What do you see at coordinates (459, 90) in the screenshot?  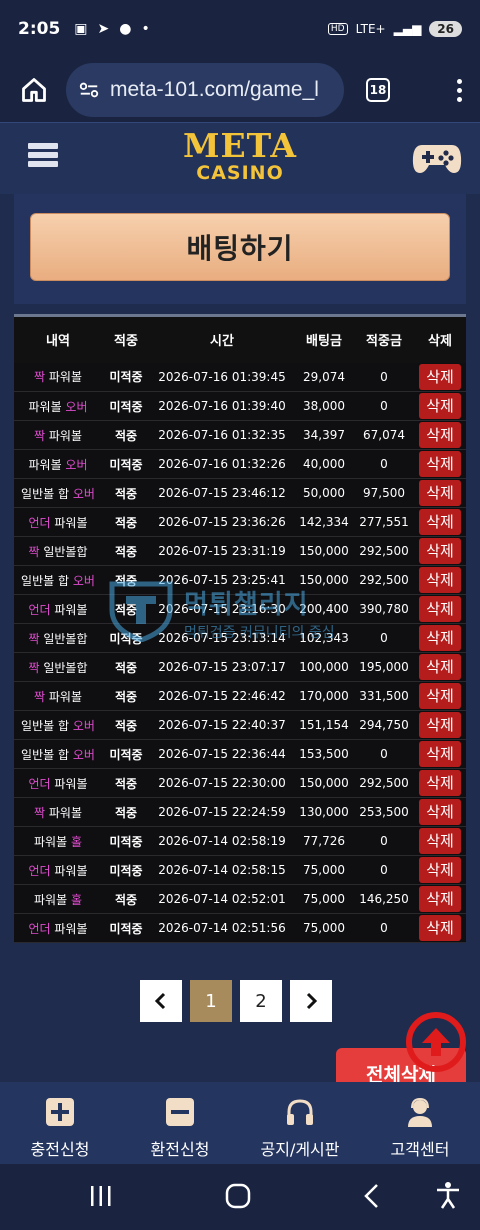 I see `browser-menu-button` at bounding box center [459, 90].